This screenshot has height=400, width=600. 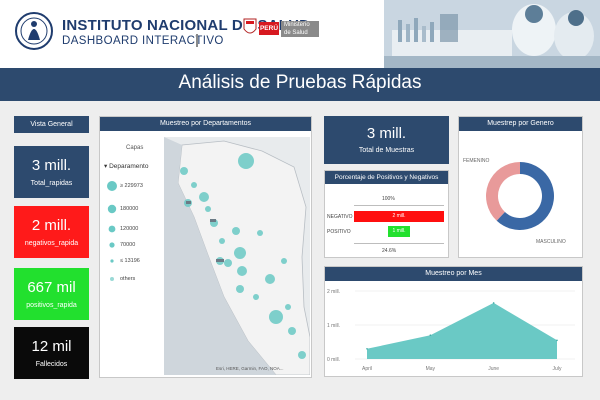 I want to click on ministry-label: Ministerio de Salud, so click(x=300, y=29).